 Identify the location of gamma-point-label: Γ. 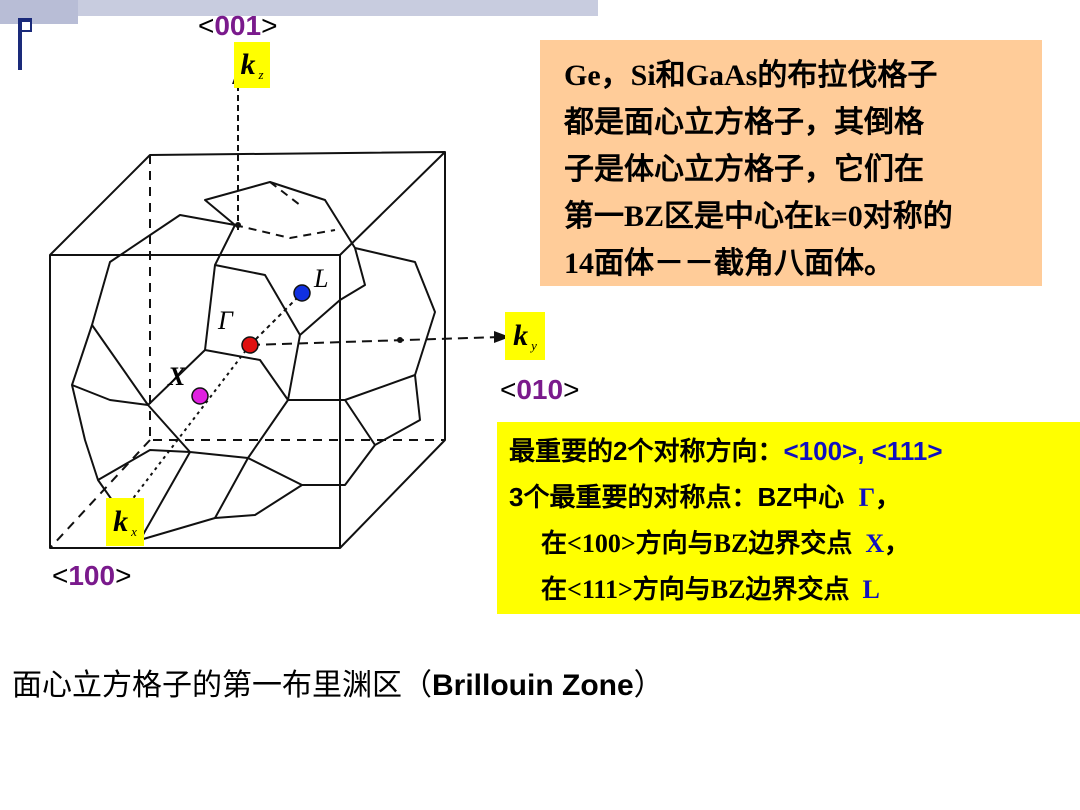
(225, 320).